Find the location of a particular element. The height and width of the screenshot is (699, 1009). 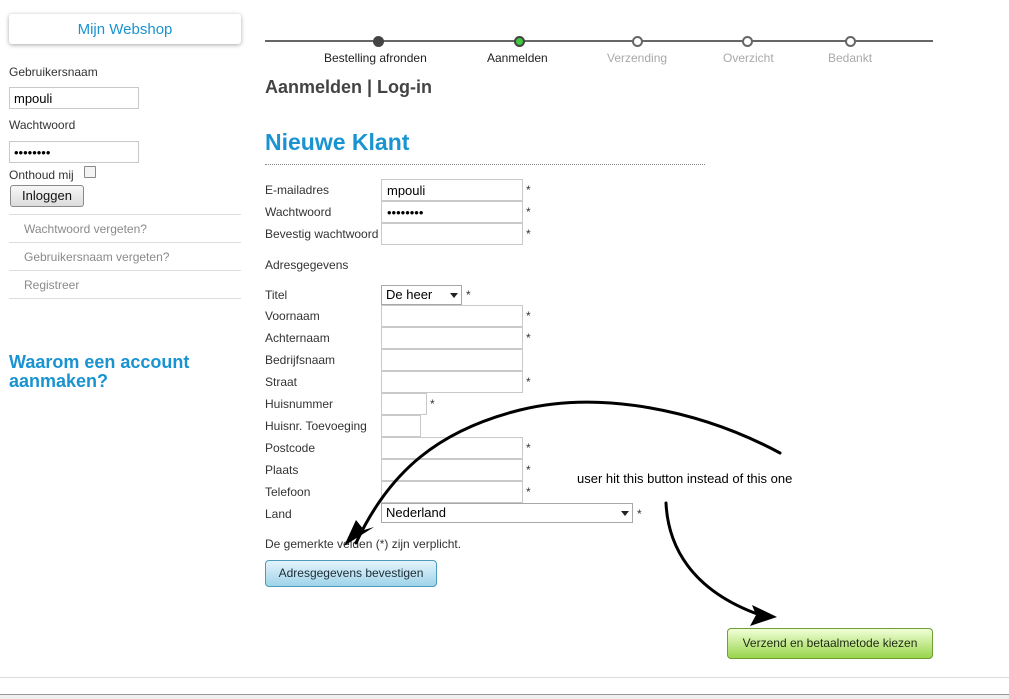

annotation-arrowhead-right is located at coordinates (763, 615).